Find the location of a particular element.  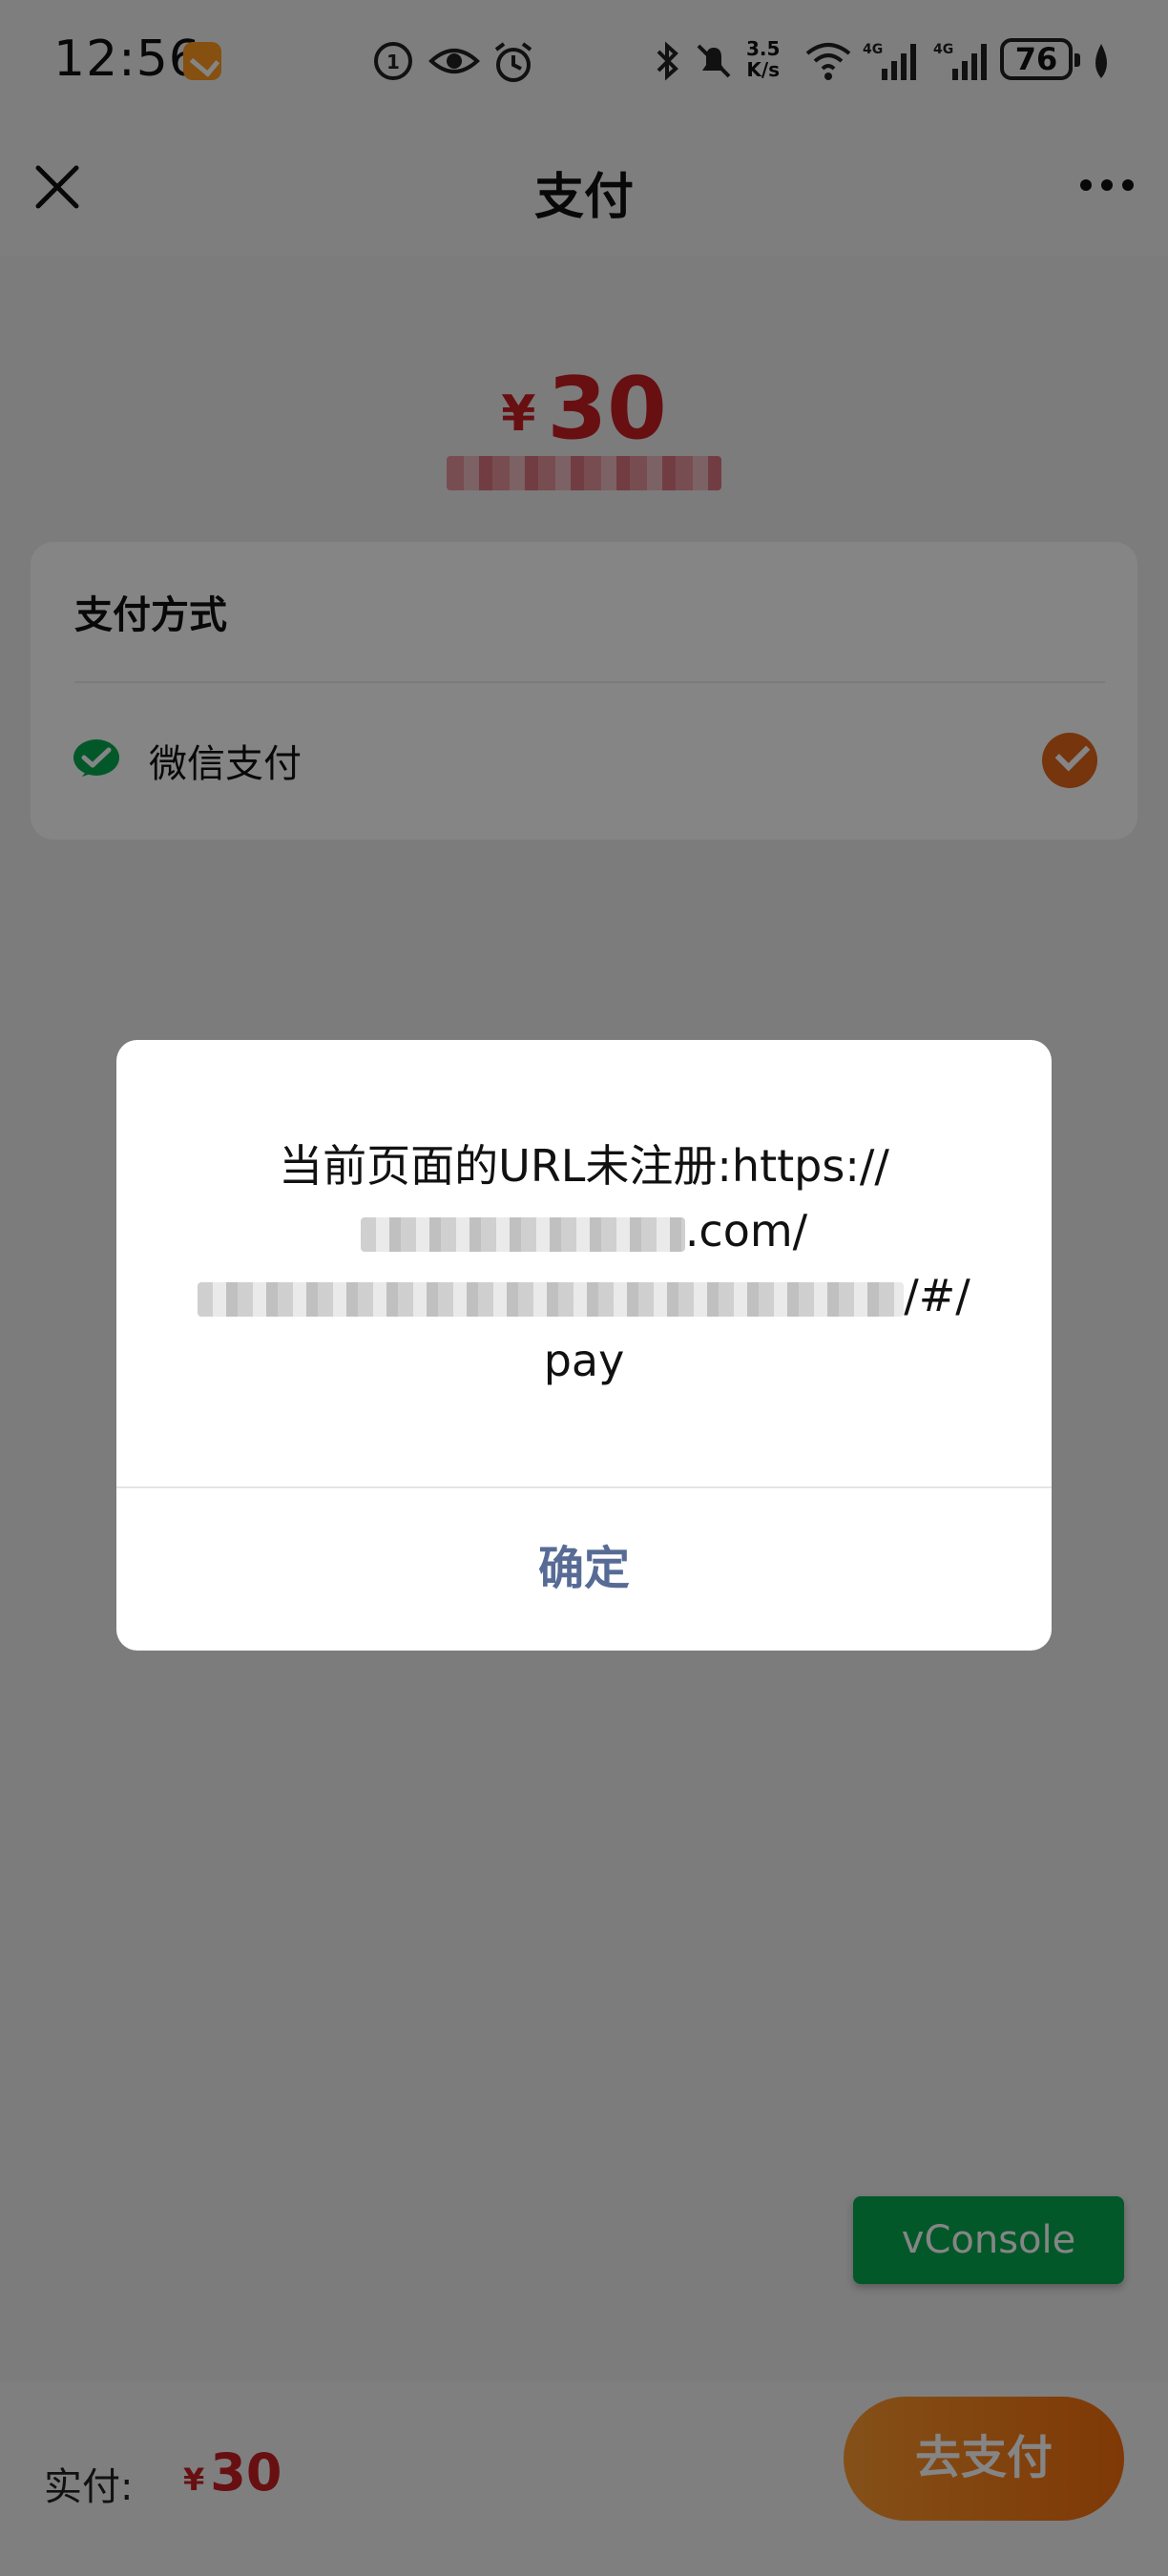

dialog-message-line-3: /#/ is located at coordinates (584, 1295).